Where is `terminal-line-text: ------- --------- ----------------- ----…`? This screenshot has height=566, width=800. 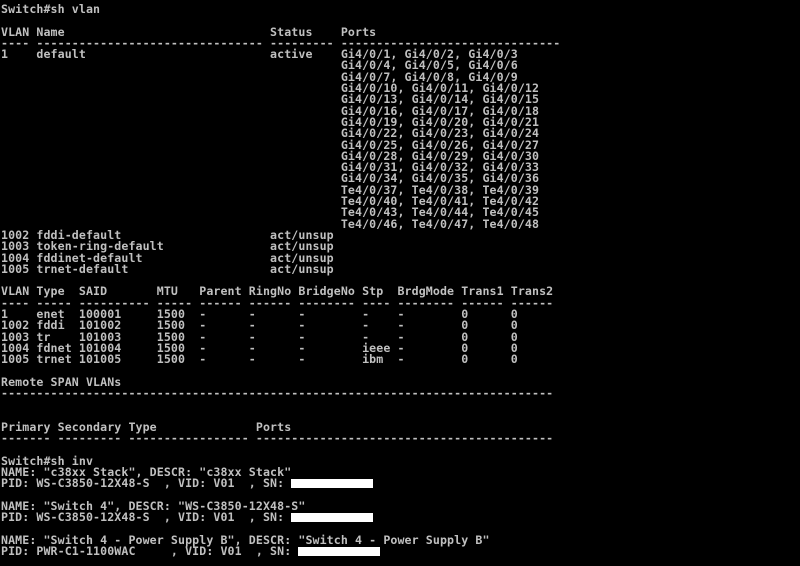
terminal-line-text: ------- --------- ----------------- ----… is located at coordinates (277, 438).